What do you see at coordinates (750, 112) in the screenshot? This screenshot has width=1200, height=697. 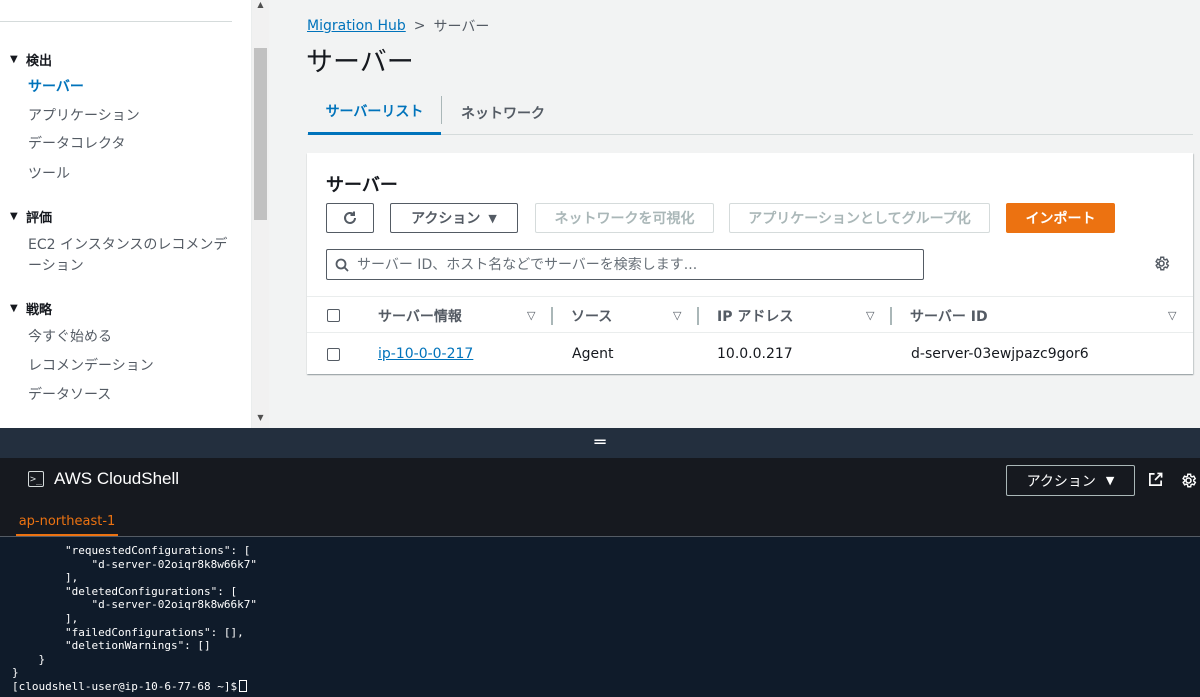 I see `tab-bar: サーバーリスト ネットワーク` at bounding box center [750, 112].